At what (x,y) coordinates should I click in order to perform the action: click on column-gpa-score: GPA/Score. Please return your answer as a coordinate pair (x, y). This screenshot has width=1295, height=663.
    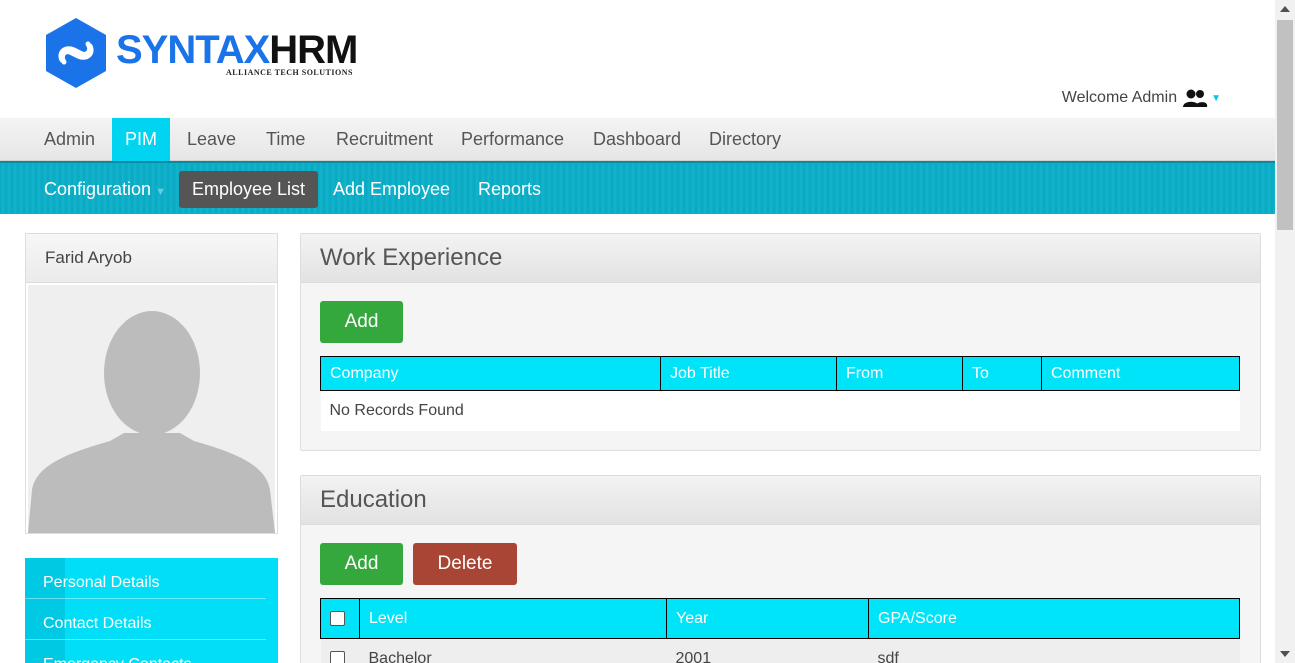
    Looking at the image, I should click on (1054, 618).